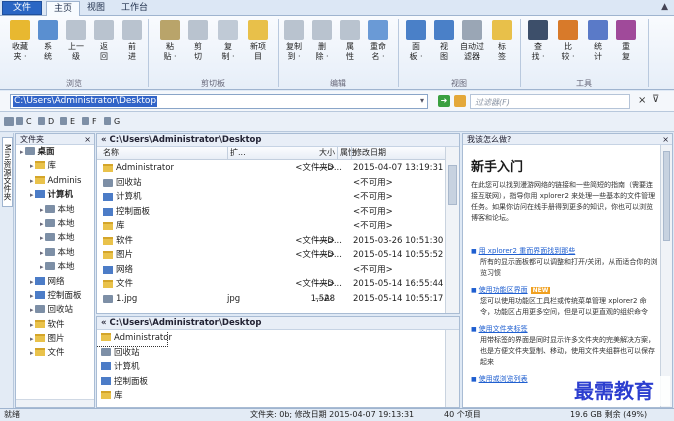 The width and height of the screenshot is (674, 421). Describe the element at coordinates (664, 7) in the screenshot. I see `ribbon-collapse-icon: ▲` at that location.